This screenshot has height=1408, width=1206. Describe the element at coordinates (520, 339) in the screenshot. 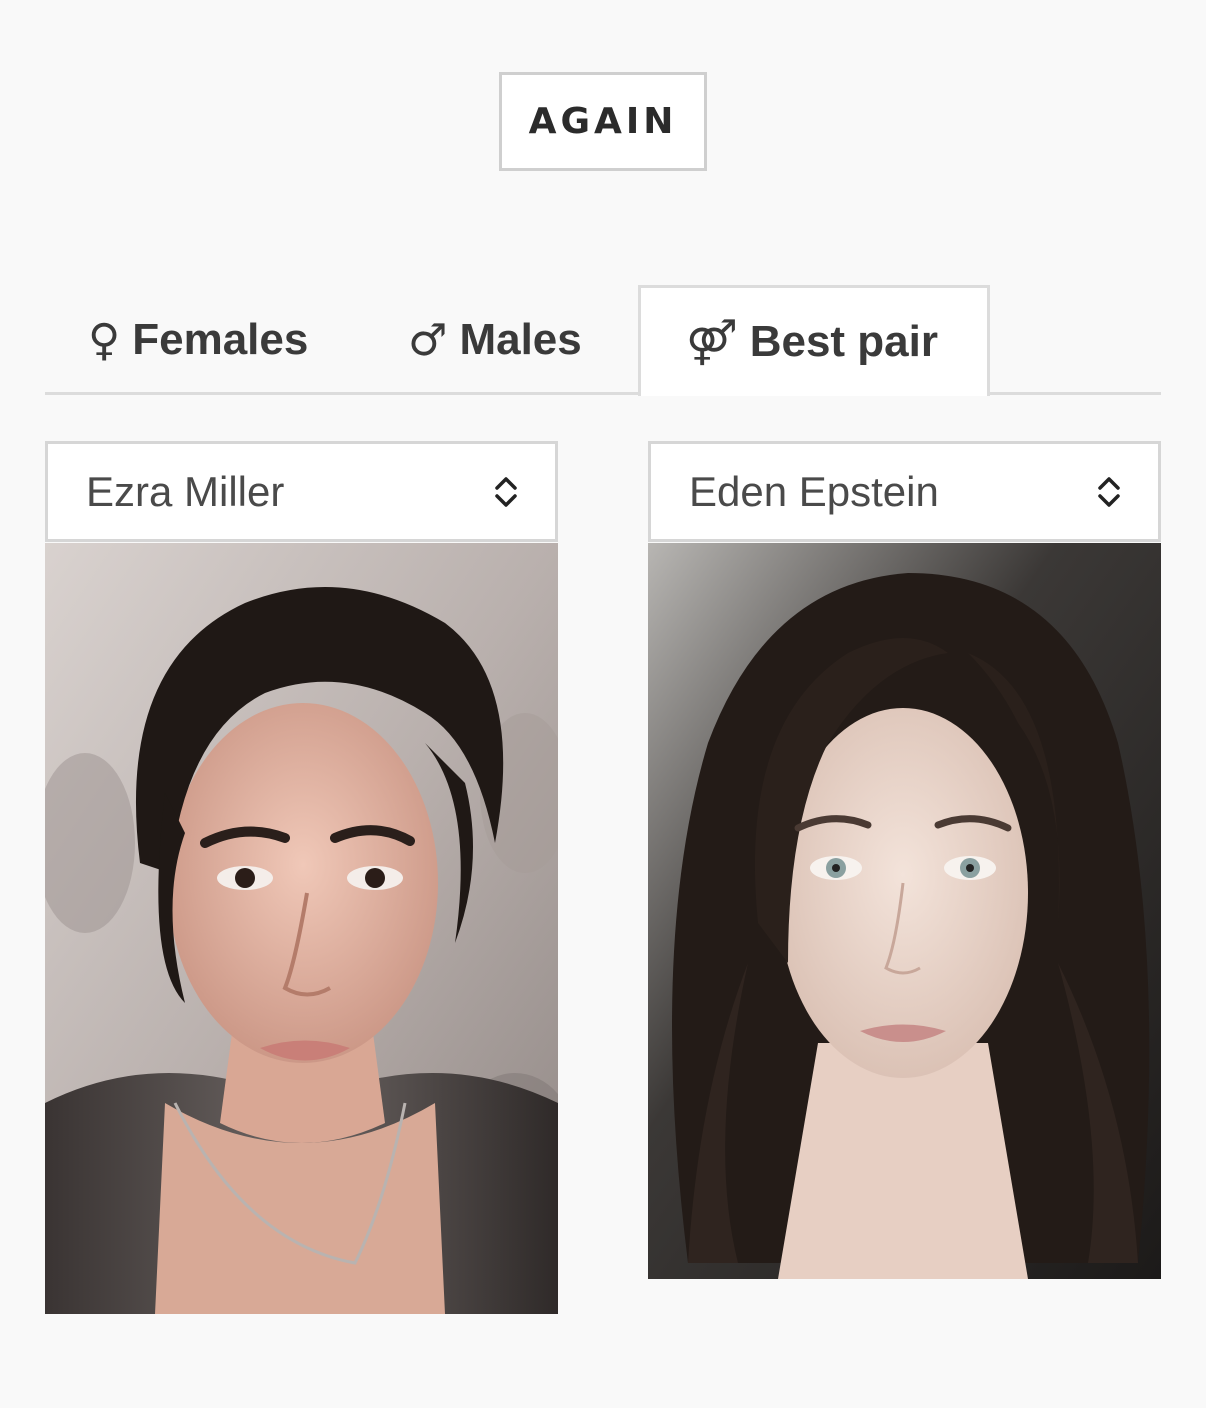

I see `tab-males-label: Males` at that location.